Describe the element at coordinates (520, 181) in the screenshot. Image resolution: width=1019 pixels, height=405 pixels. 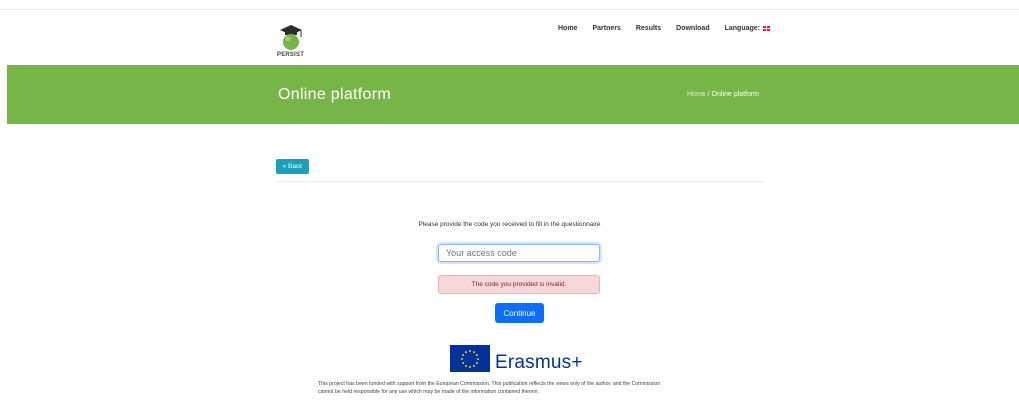
I see `content-divider` at that location.